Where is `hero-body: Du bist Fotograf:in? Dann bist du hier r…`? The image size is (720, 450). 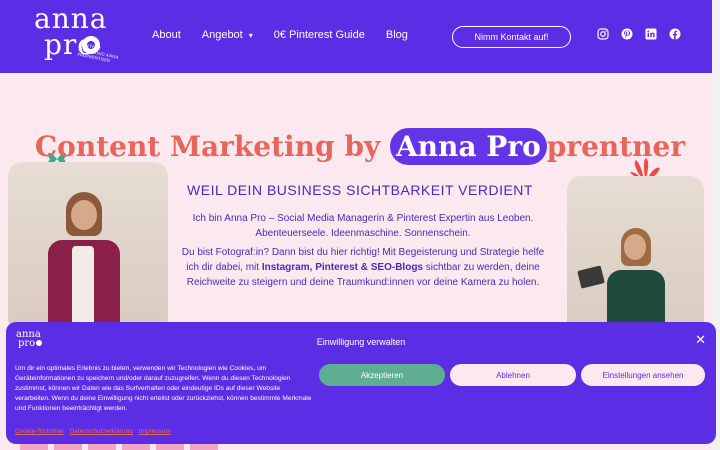
hero-body: Du bist Fotograf:in? Dann bist du hier r… is located at coordinates (363, 267).